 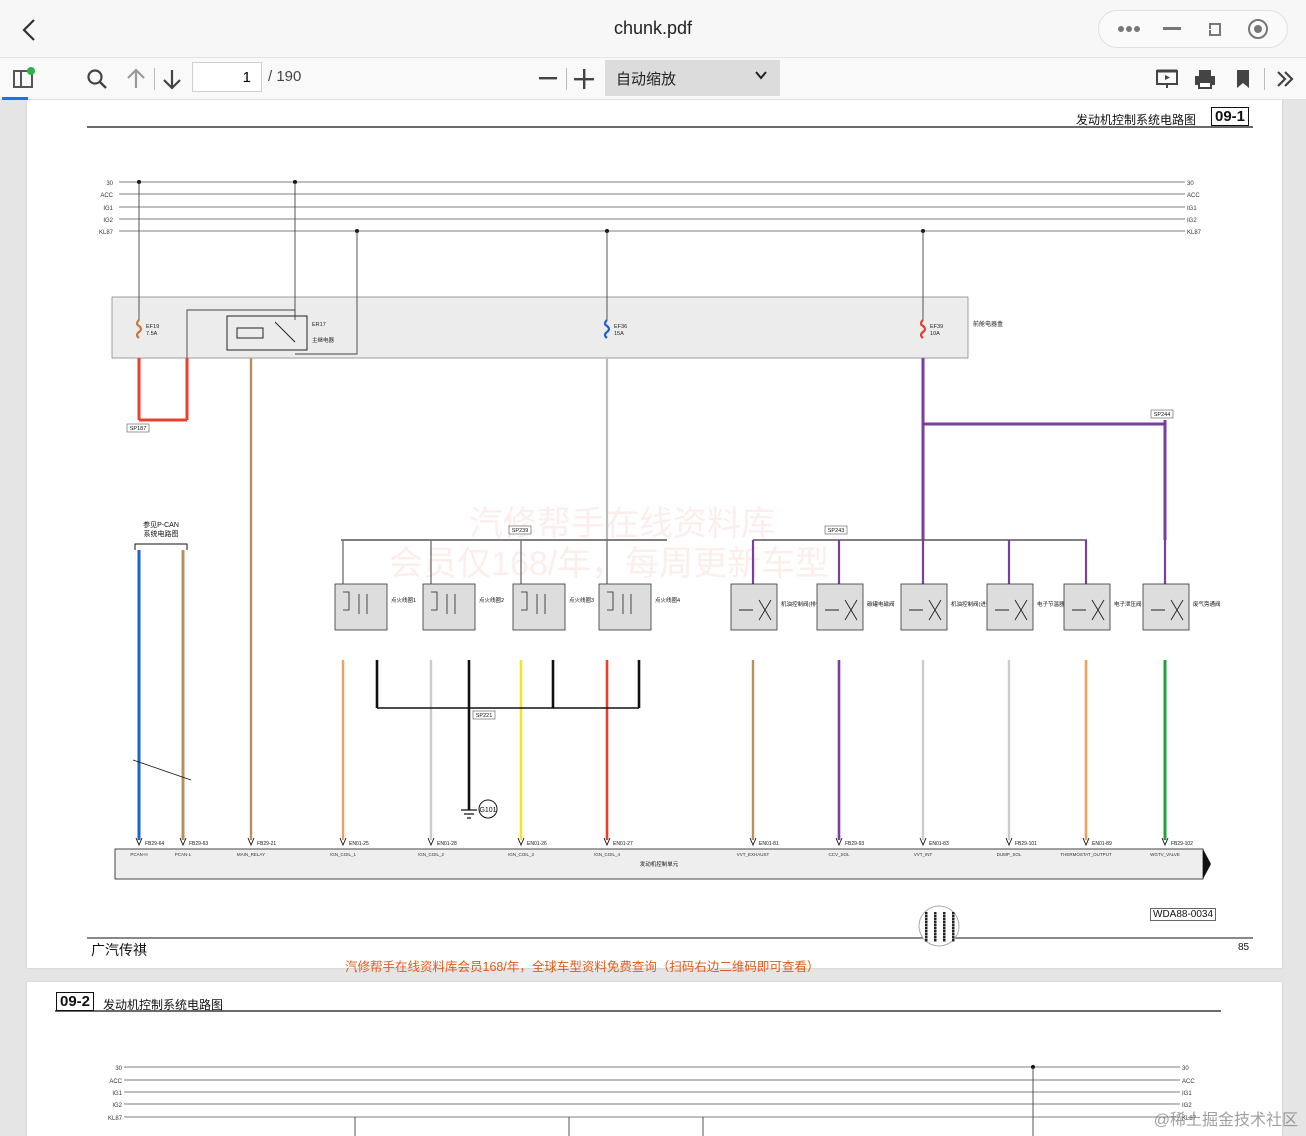 What do you see at coordinates (161, 524) in the screenshot?
I see `pcan-ref-label: 参见P-CAN` at bounding box center [161, 524].